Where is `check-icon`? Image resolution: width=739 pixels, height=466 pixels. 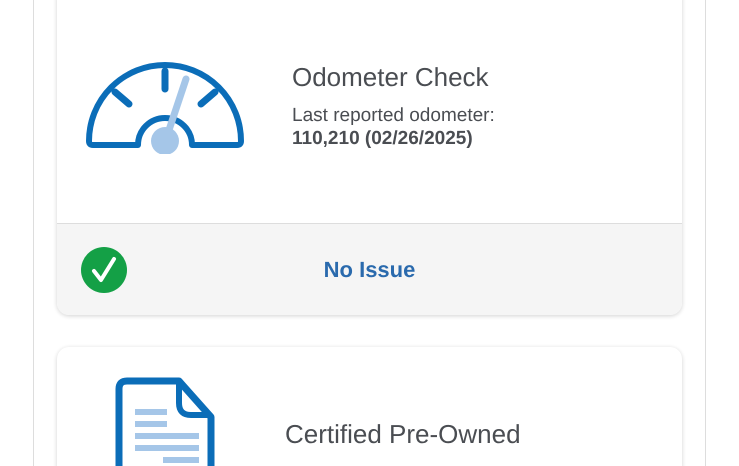
check-icon is located at coordinates (104, 269).